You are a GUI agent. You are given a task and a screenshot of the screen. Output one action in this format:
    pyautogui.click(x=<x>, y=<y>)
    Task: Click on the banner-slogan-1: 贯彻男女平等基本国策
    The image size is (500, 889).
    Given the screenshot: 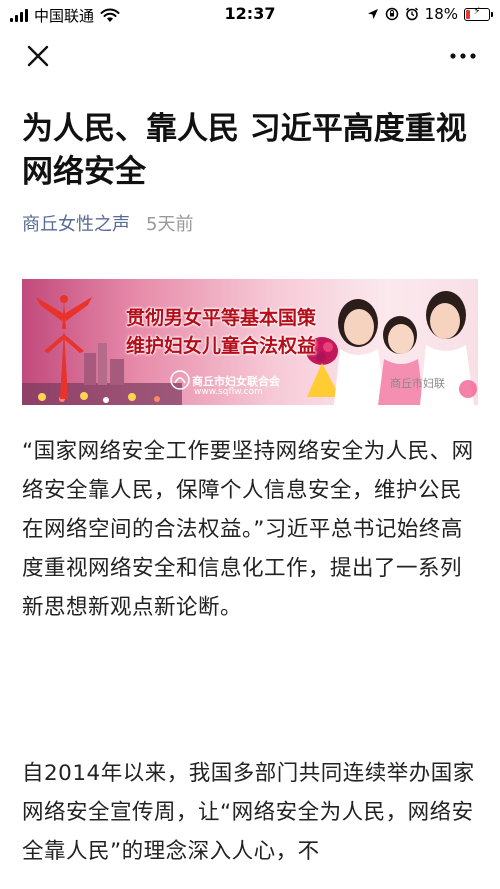 What is the action you would take?
    pyautogui.click(x=221, y=318)
    